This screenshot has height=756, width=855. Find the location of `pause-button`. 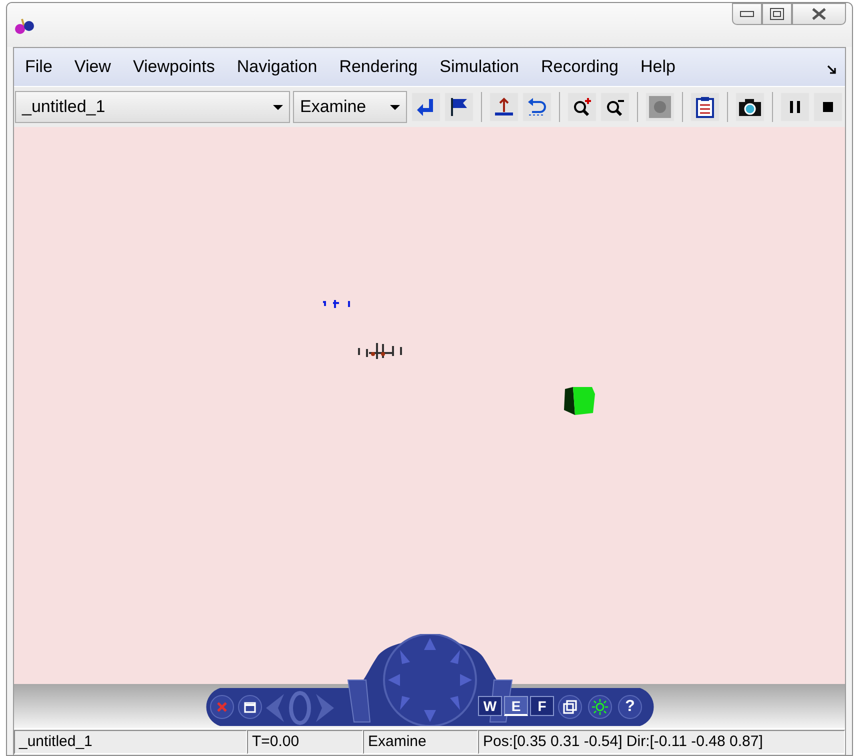

pause-button is located at coordinates (795, 107).